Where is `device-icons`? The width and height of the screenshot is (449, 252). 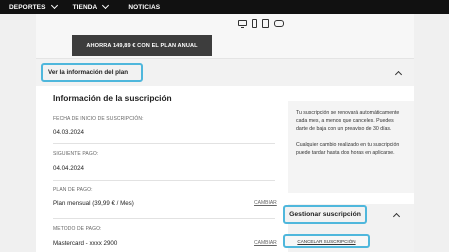 device-icons is located at coordinates (261, 23).